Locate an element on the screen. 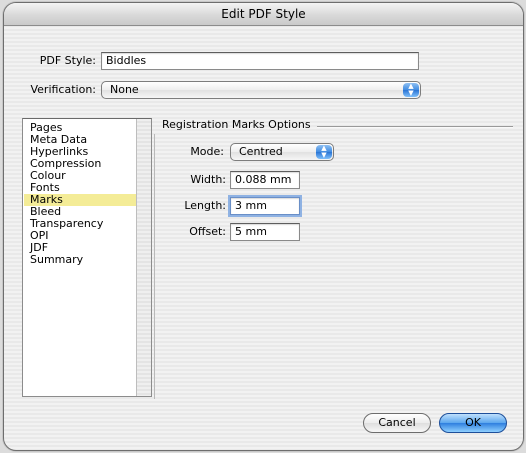 Image resolution: width=526 pixels, height=453 pixels. verification-value: None is located at coordinates (124, 89).